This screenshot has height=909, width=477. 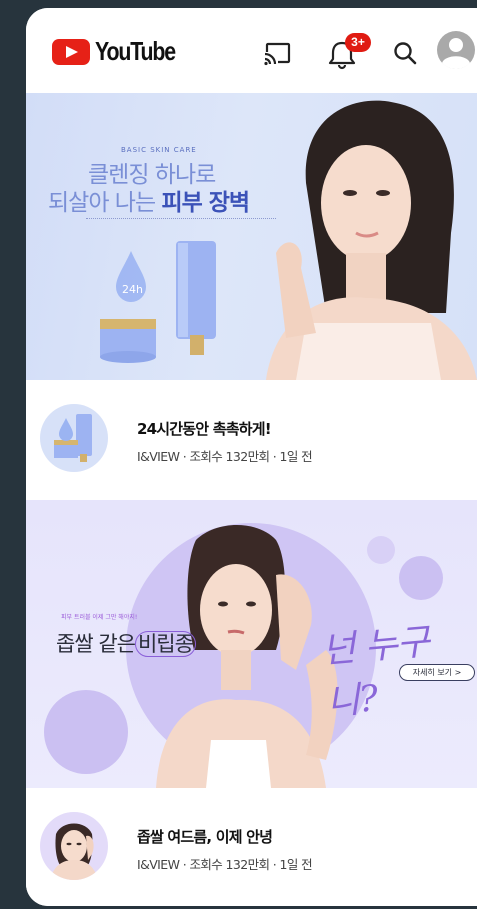 I want to click on banner2-headline-circled: 비립종, so click(x=165, y=644).